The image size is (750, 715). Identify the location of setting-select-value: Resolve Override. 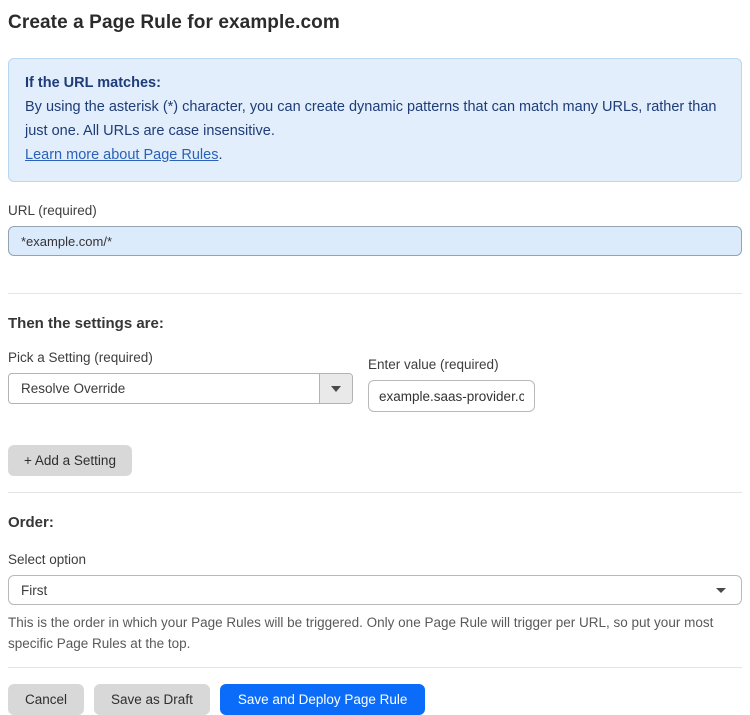
(73, 388).